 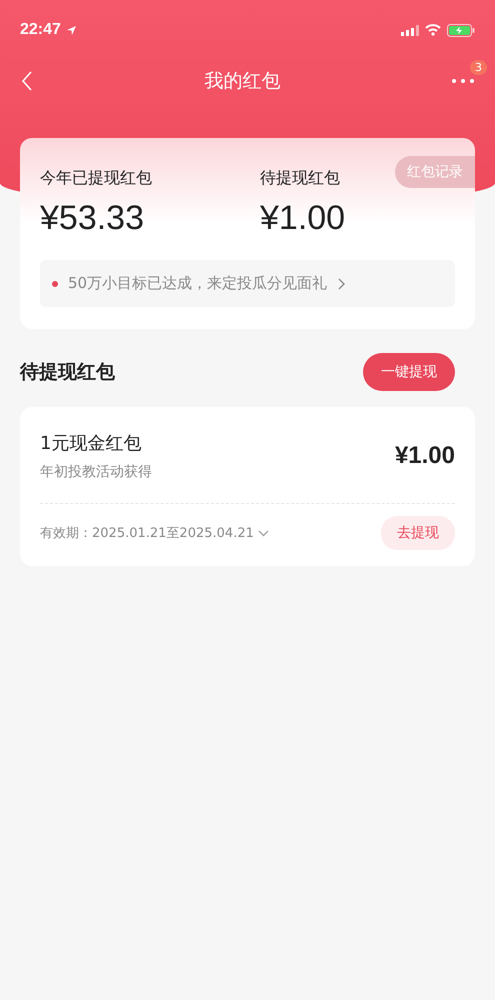 What do you see at coordinates (96, 178) in the screenshot?
I see `stat-label: 今年已提现红包` at bounding box center [96, 178].